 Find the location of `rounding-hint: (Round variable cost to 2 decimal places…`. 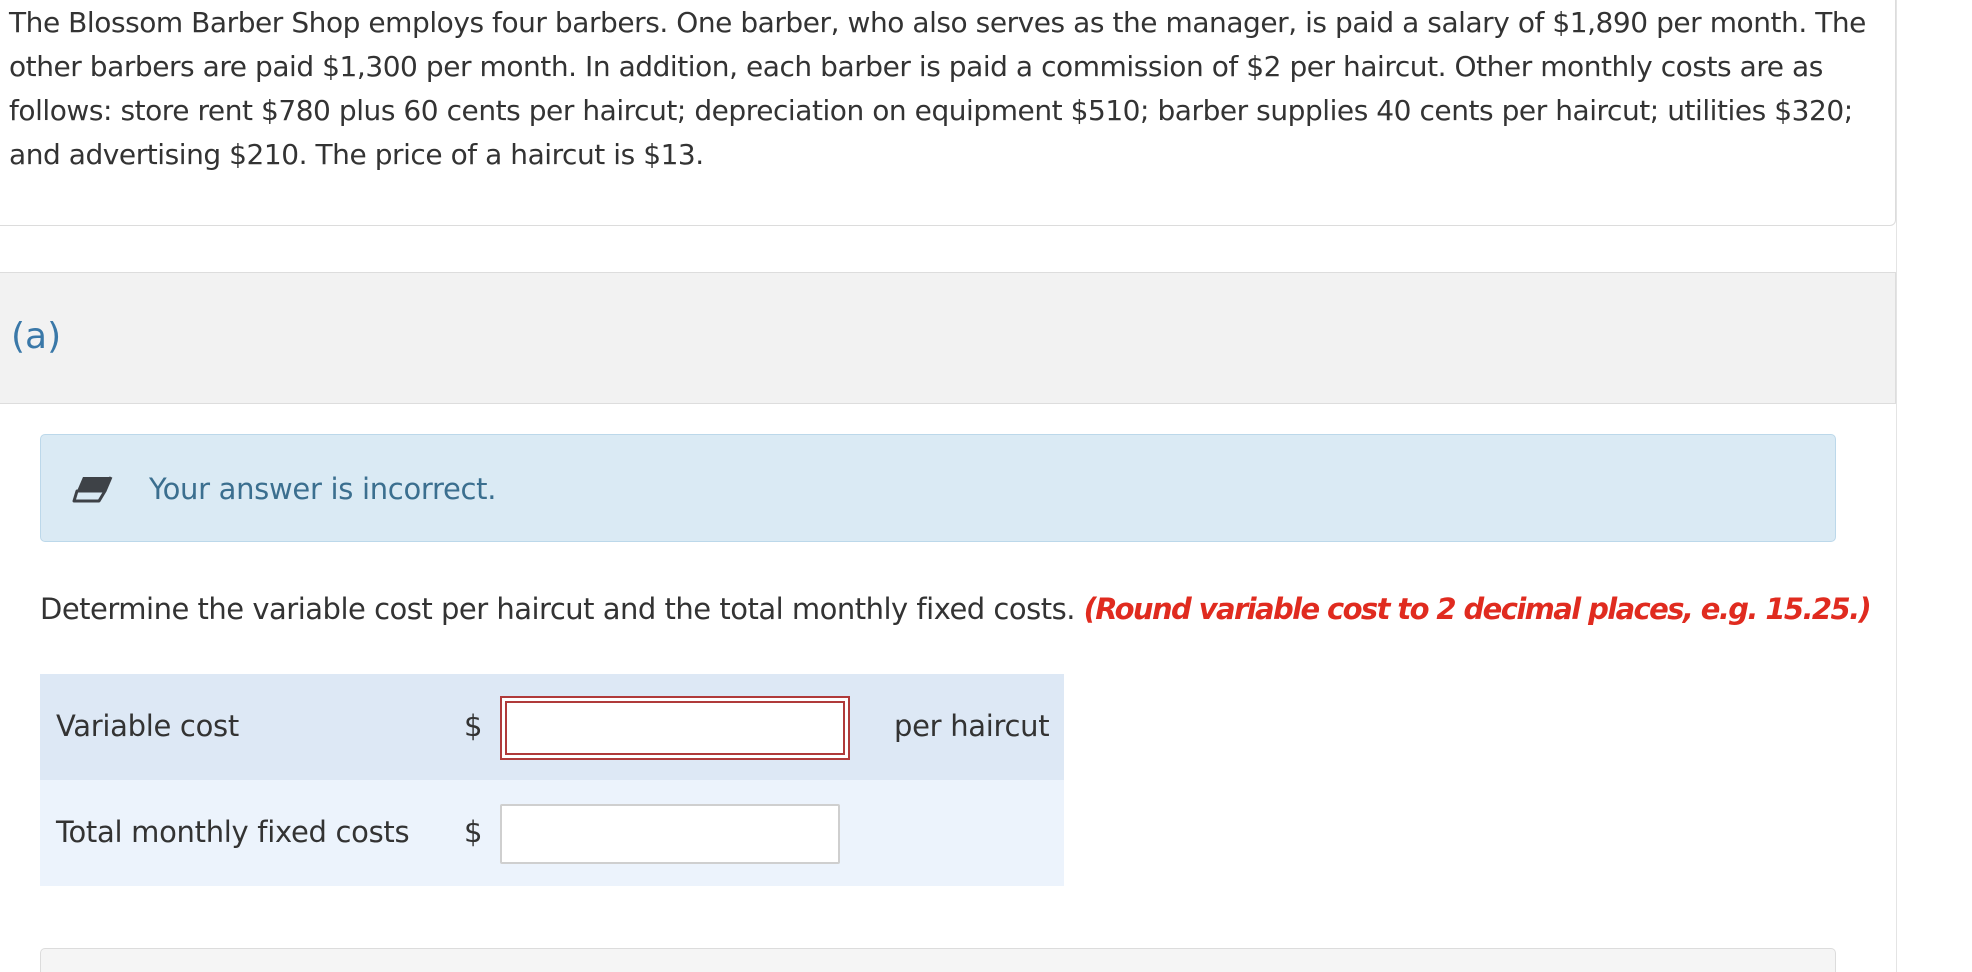

rounding-hint: (Round variable cost to 2 decimal places… is located at coordinates (1477, 609).